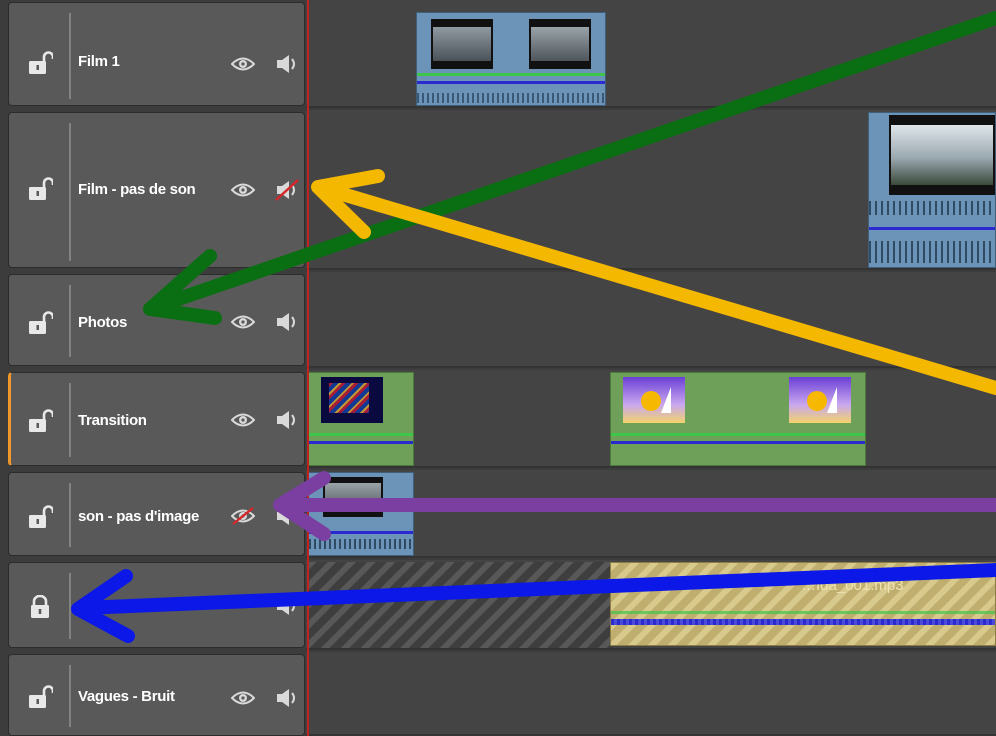 Image resolution: width=996 pixels, height=736 pixels. What do you see at coordinates (852, 585) in the screenshot?
I see `clip-title: …Ida_001.mp3` at bounding box center [852, 585].